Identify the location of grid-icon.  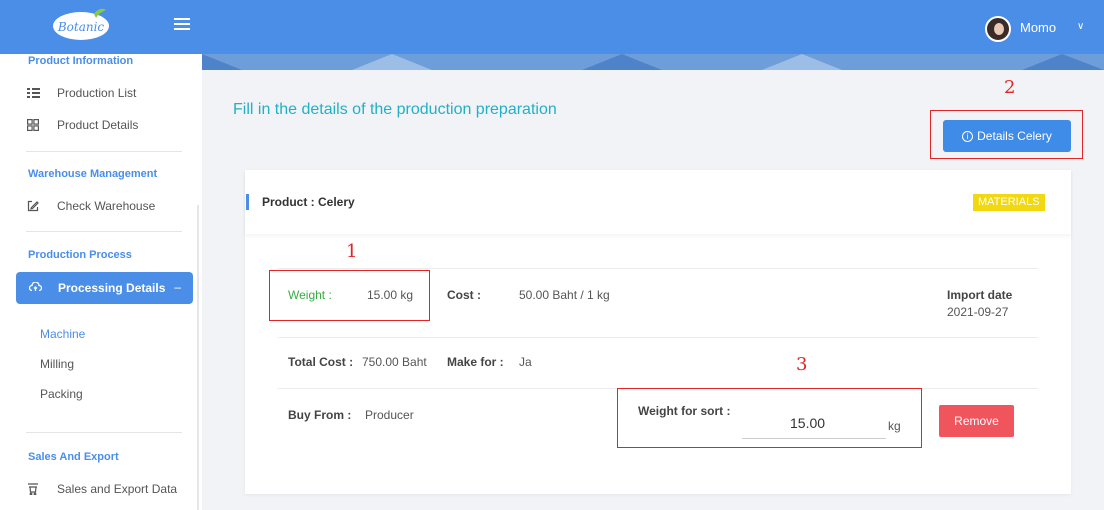
(33, 125).